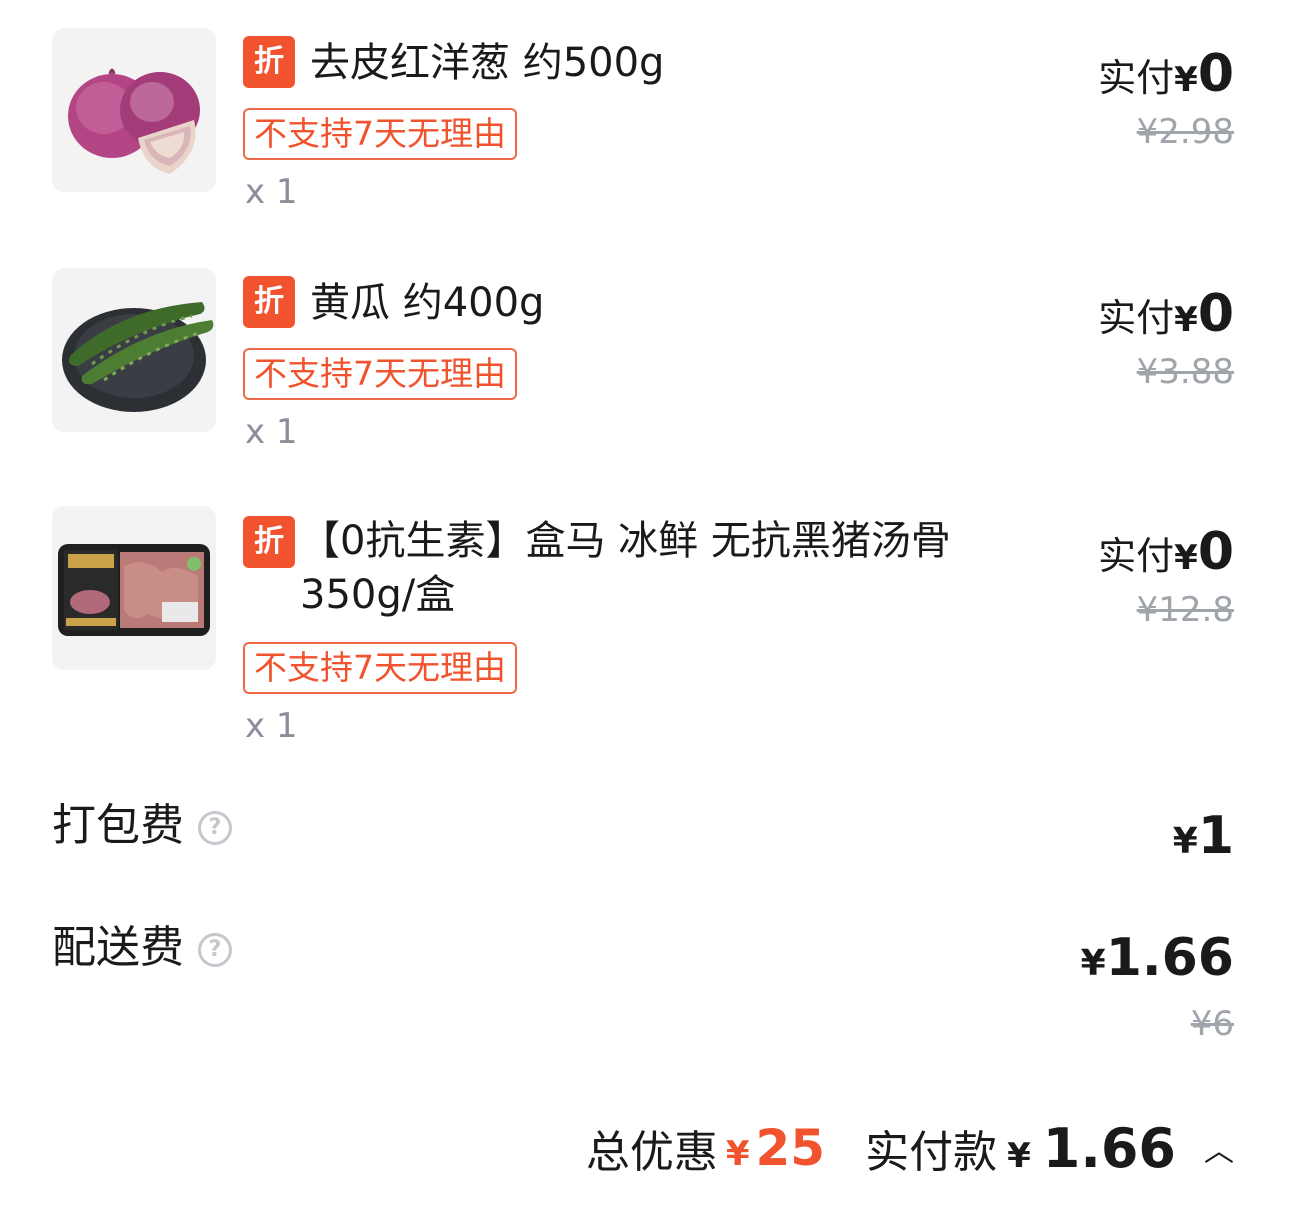 The width and height of the screenshot is (1290, 1225). Describe the element at coordinates (651, 1152) in the screenshot. I see `total-discount-label: 总优惠` at that location.